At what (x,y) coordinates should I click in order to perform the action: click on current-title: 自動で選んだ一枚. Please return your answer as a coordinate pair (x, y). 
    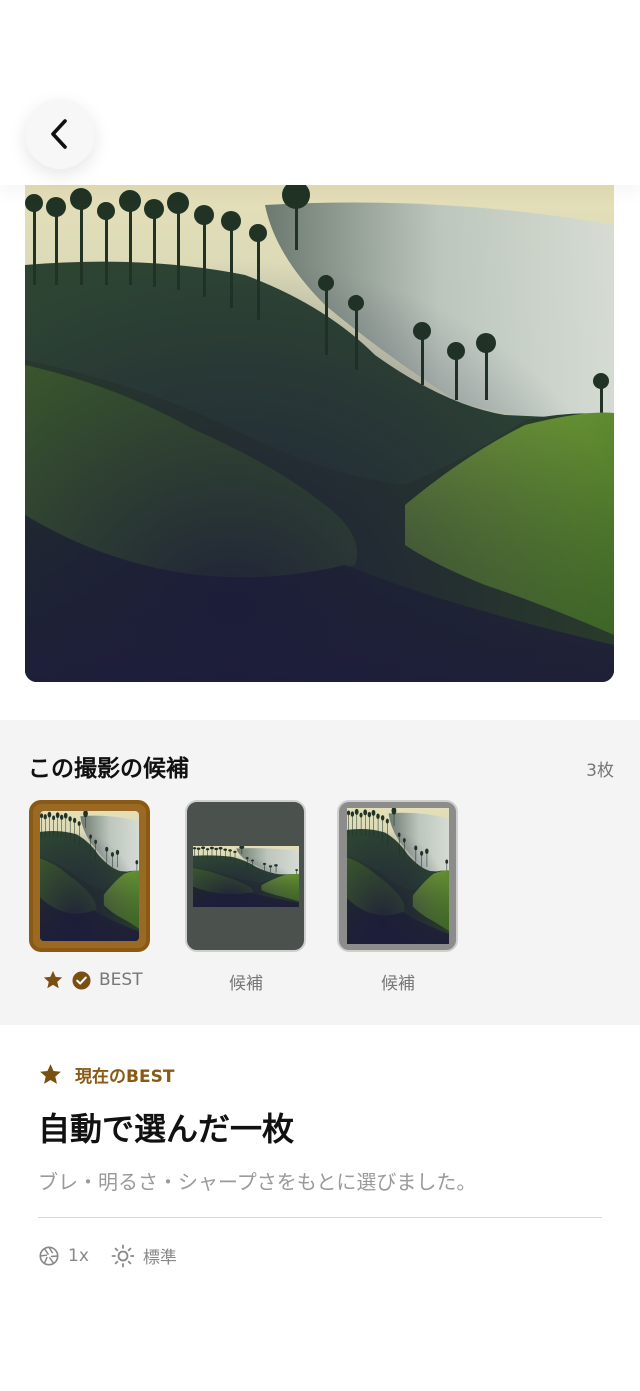
    Looking at the image, I should click on (166, 1129).